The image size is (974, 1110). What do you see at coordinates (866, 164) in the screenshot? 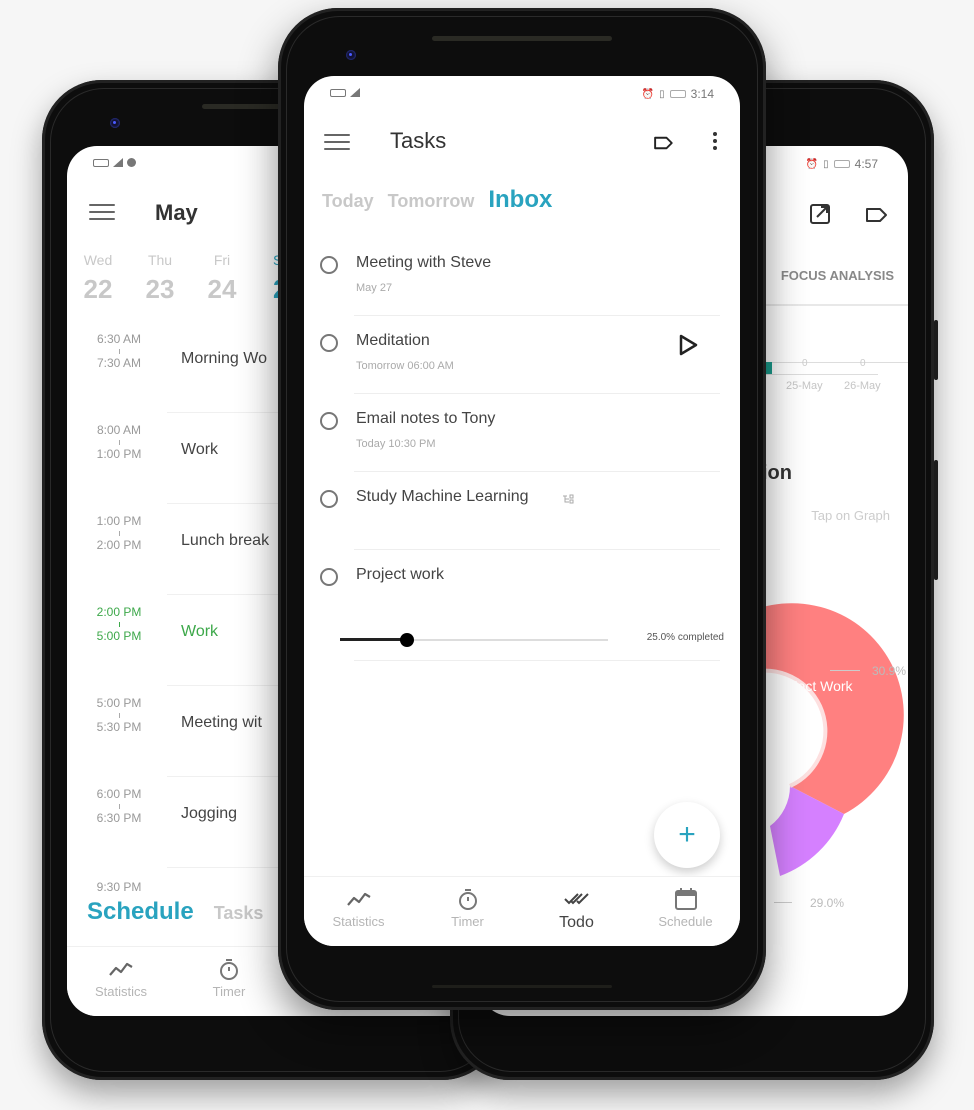
I see `status-time: 4:57` at bounding box center [866, 164].